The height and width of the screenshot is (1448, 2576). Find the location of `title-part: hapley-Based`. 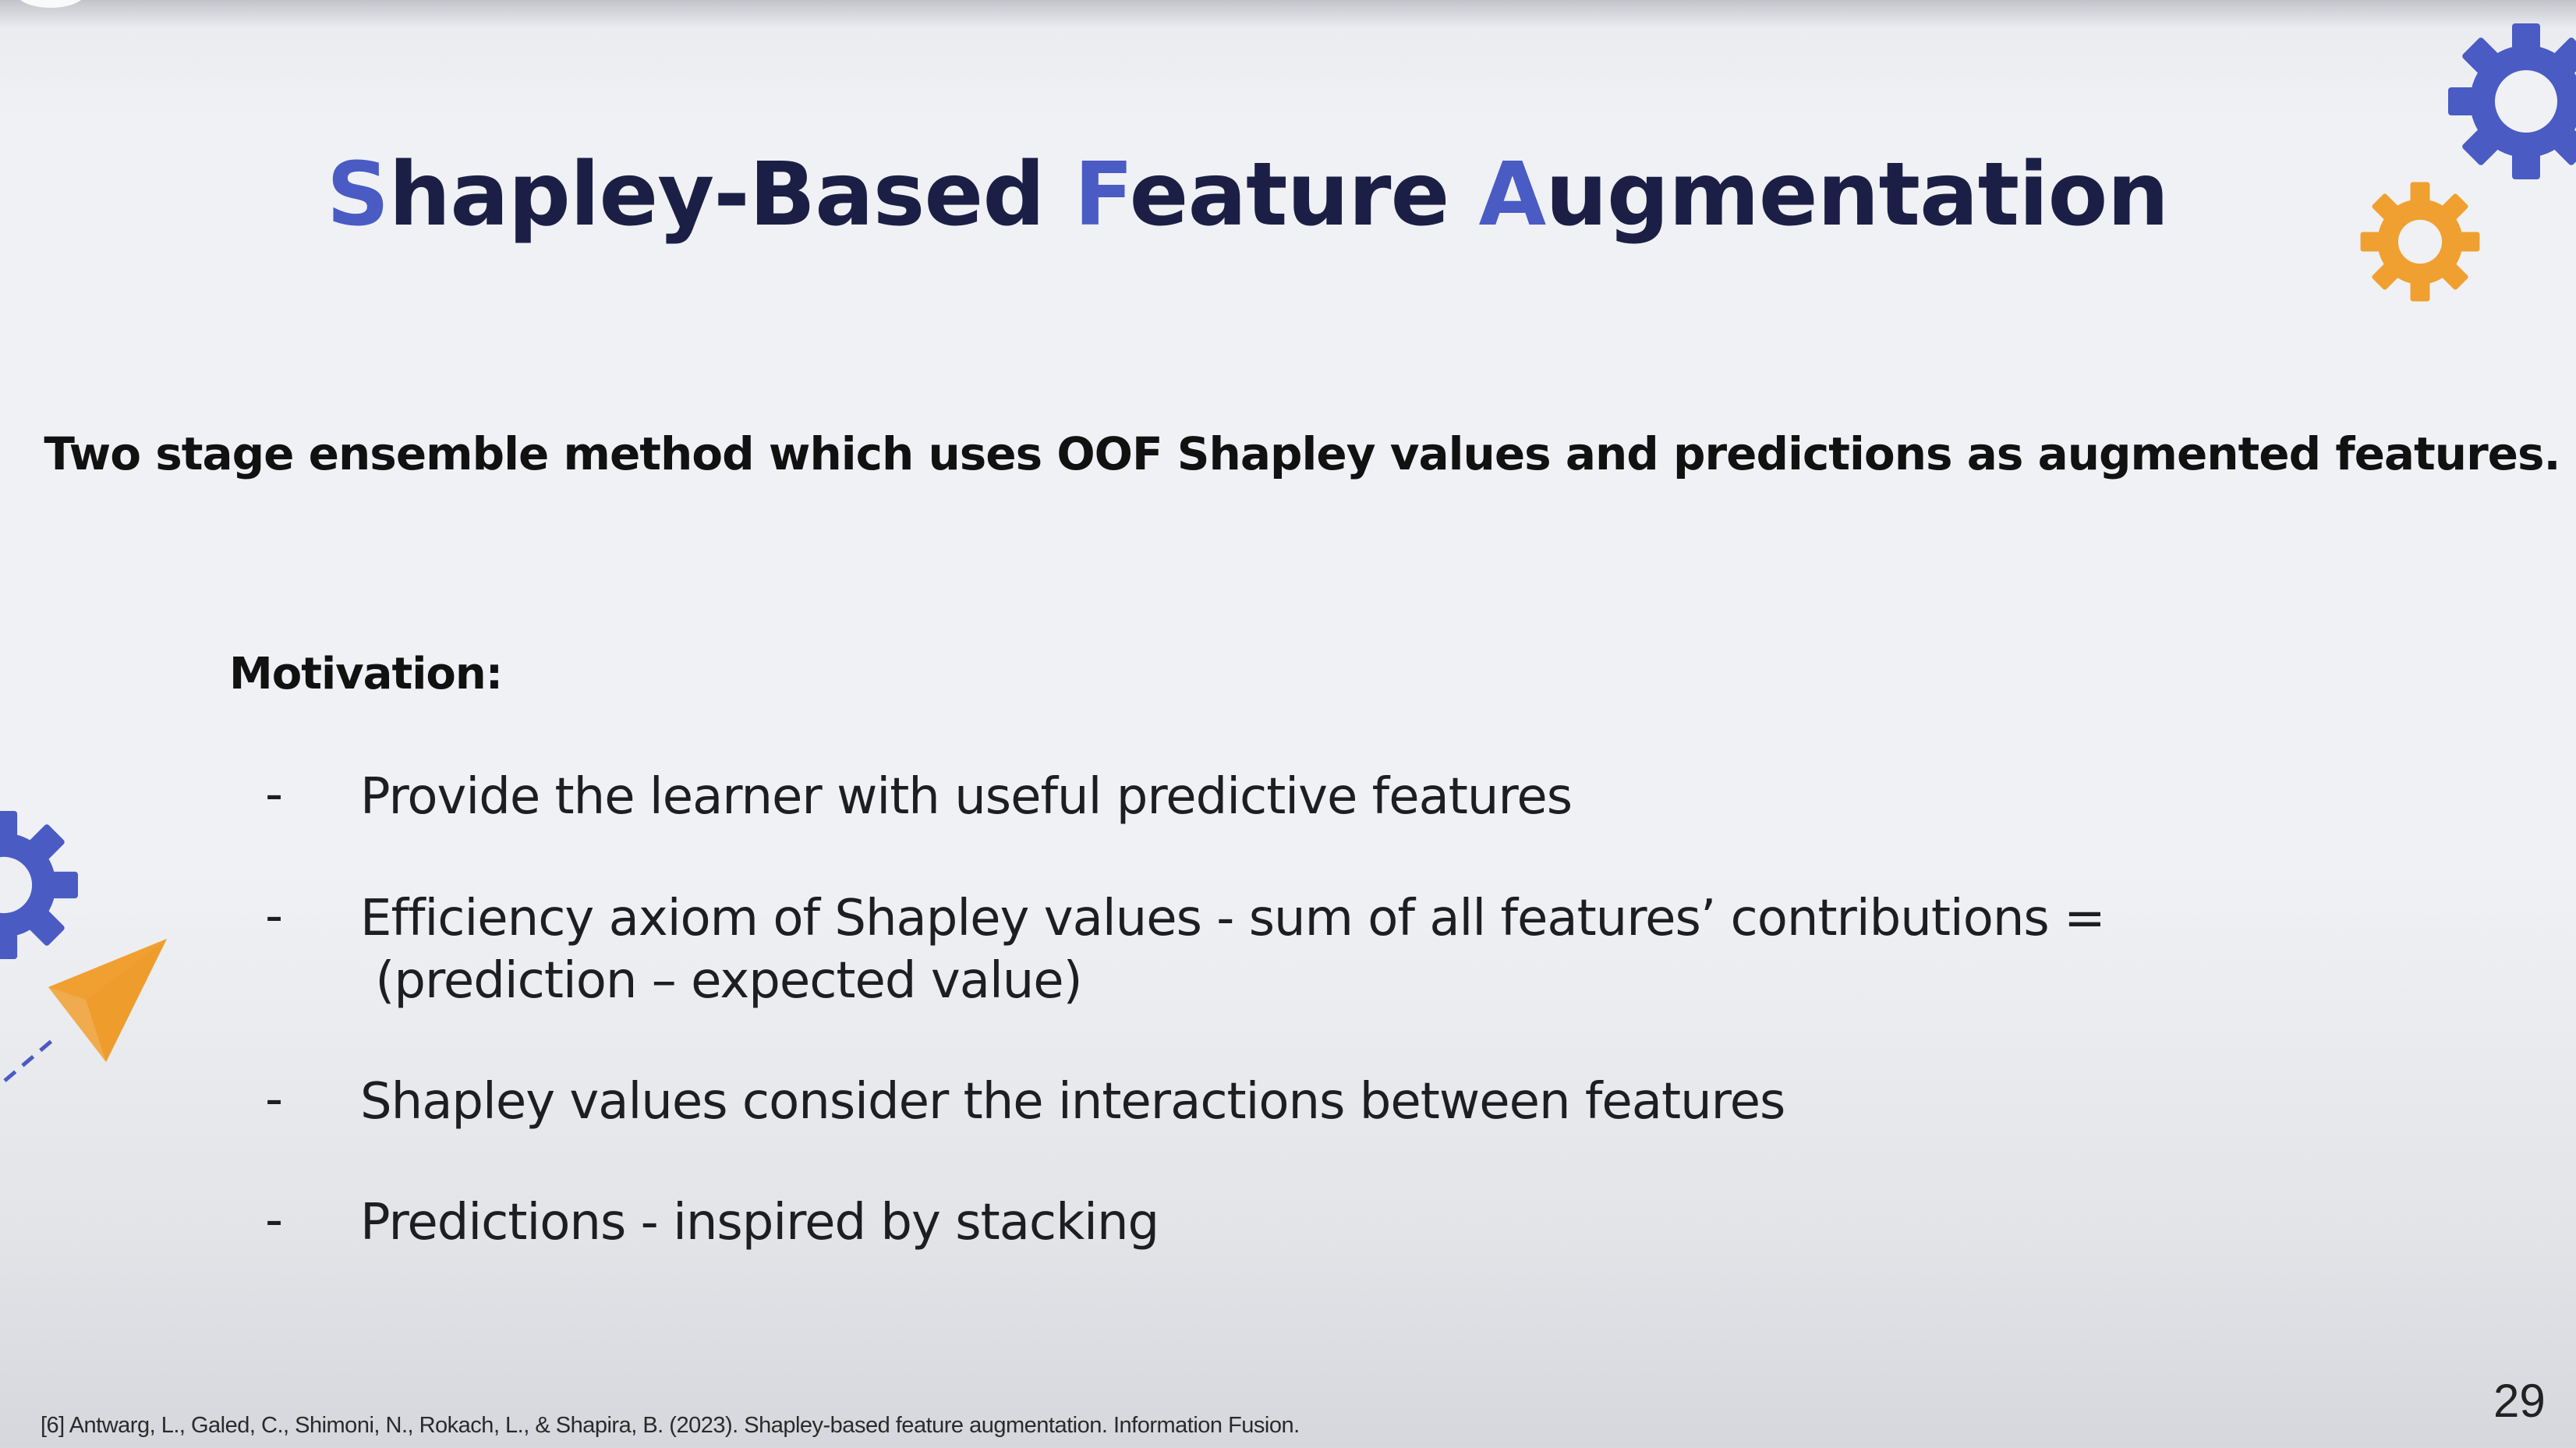

title-part: hapley-Based is located at coordinates (731, 195).